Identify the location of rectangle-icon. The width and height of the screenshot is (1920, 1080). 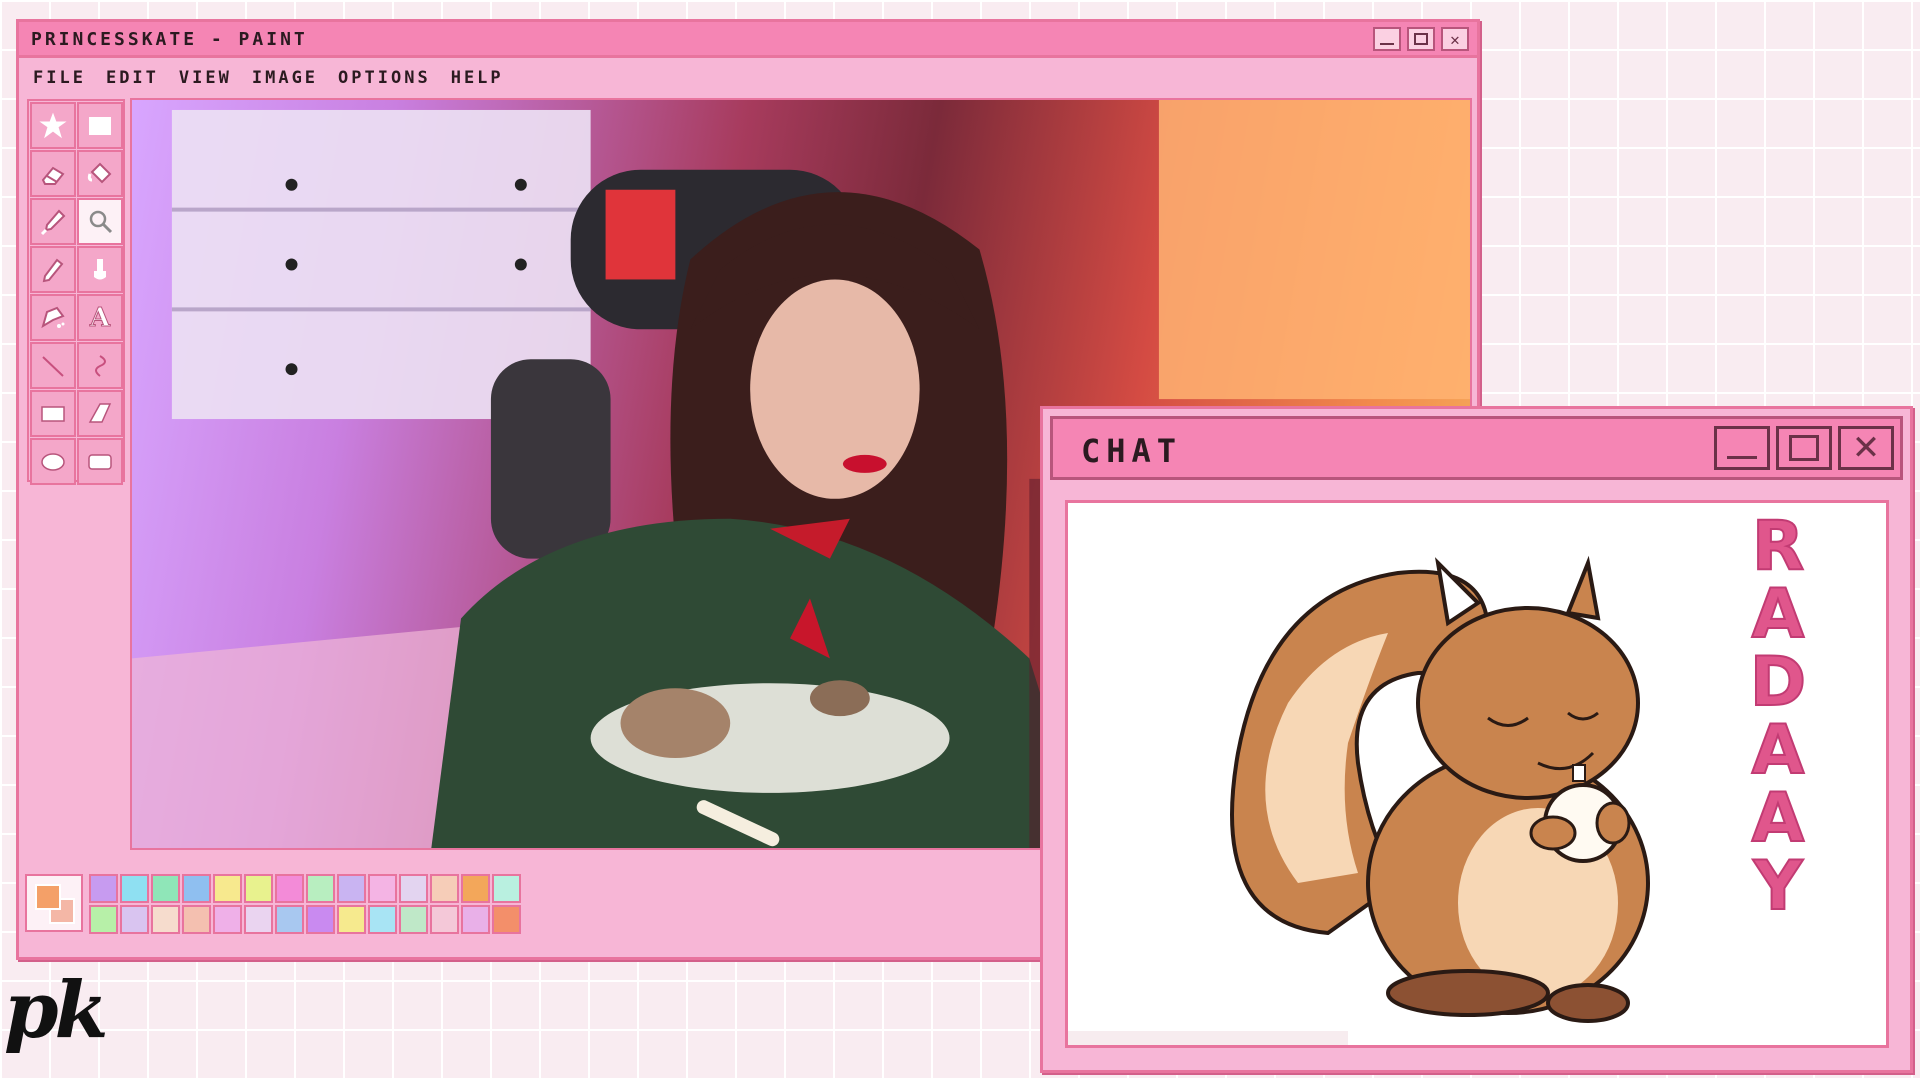
(53, 413).